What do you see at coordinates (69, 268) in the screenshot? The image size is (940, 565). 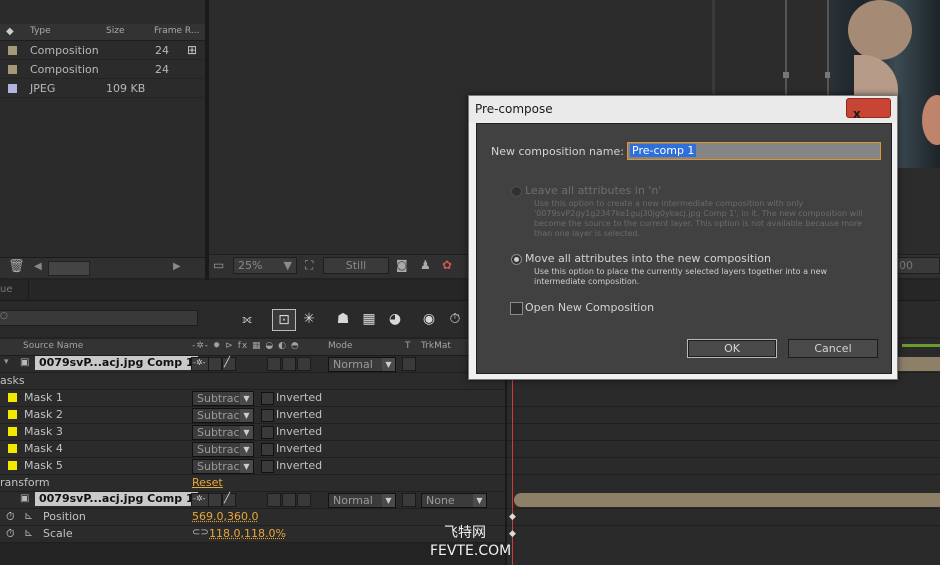 I see `scrollbar-thumb` at bounding box center [69, 268].